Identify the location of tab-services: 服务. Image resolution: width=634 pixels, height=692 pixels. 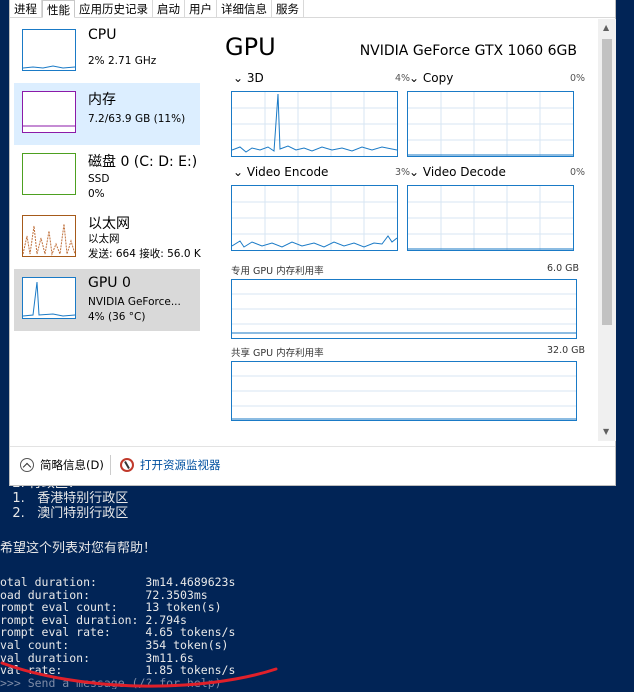
(288, 9).